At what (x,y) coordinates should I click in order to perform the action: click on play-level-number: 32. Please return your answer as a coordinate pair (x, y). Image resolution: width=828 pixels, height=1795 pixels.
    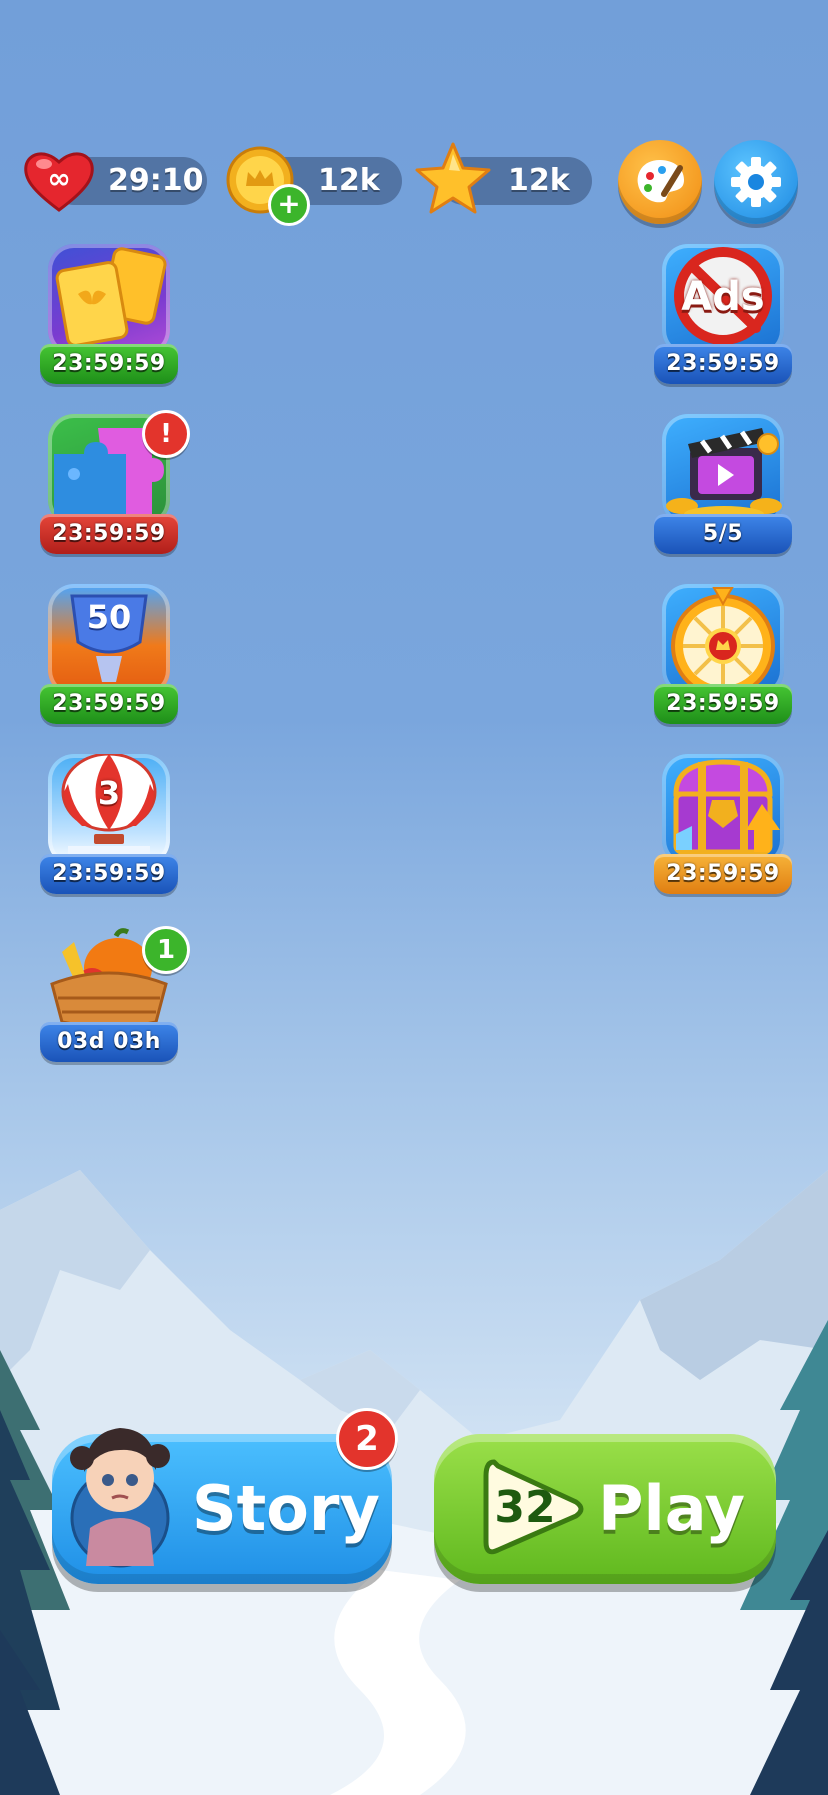
    Looking at the image, I should click on (525, 1507).